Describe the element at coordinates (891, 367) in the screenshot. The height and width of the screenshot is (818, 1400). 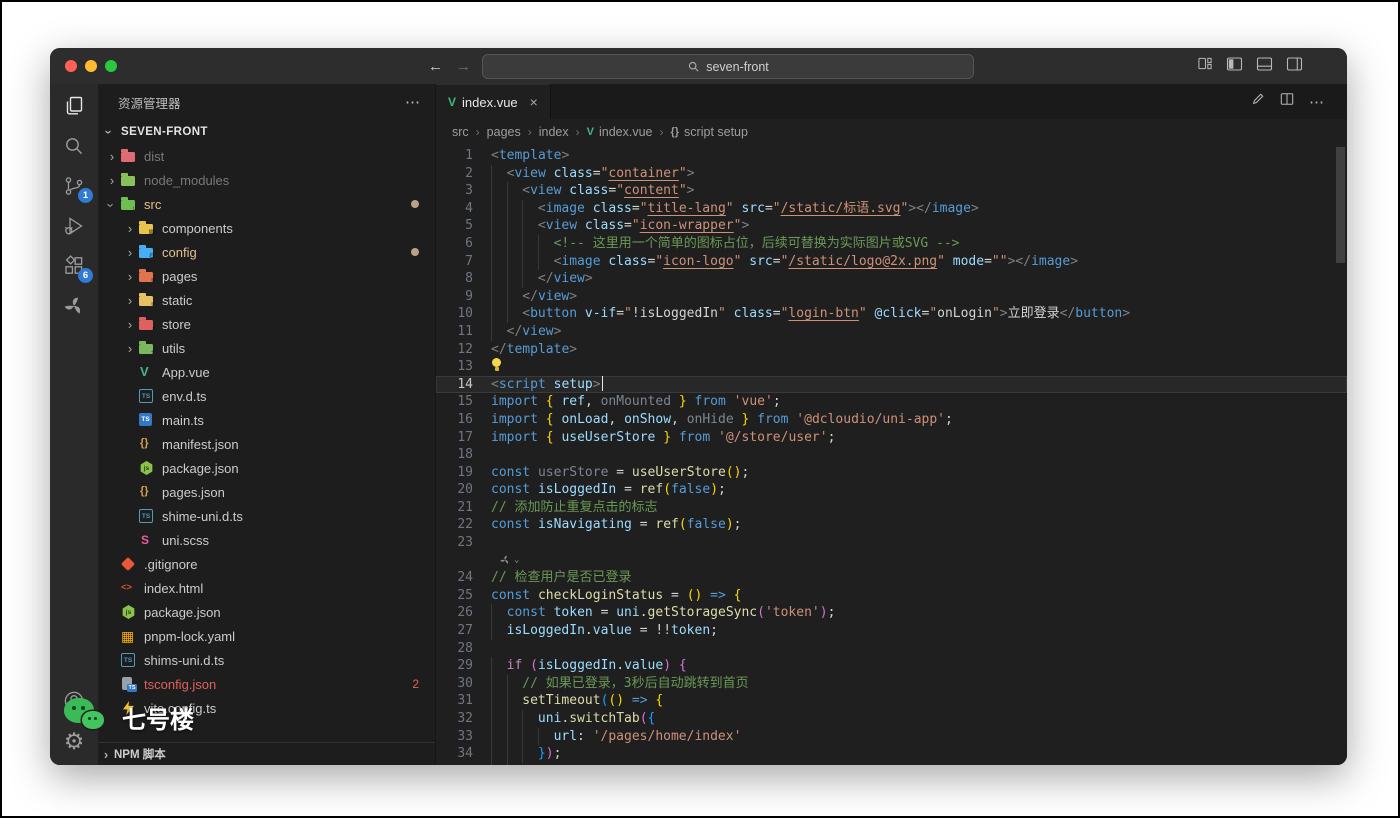
I see `code-line-13: 13` at that location.